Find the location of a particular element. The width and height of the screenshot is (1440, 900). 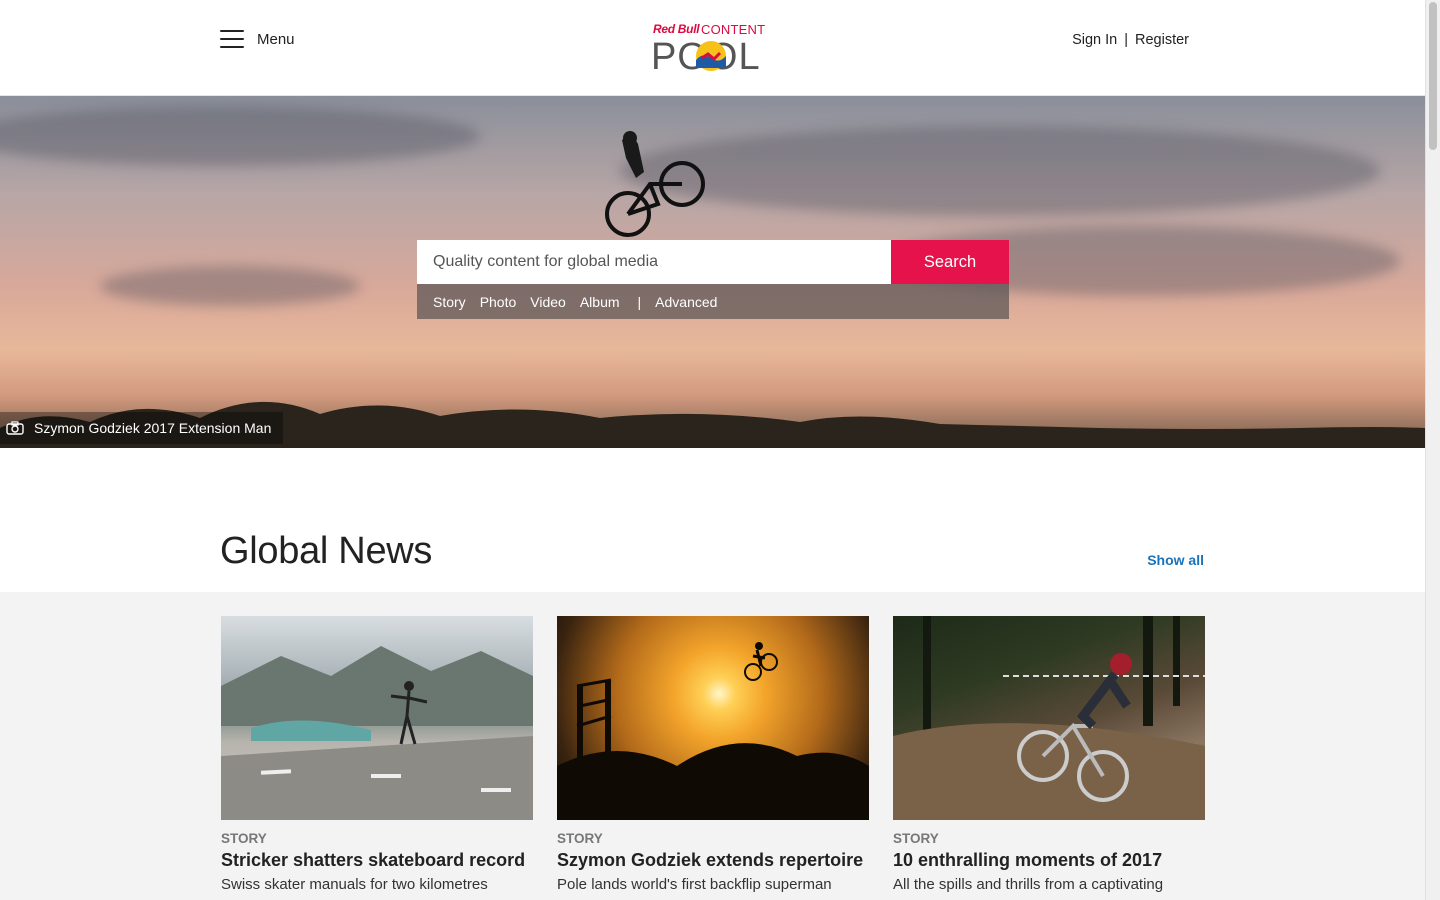

rider-silhouette-image is located at coordinates (655, 184).